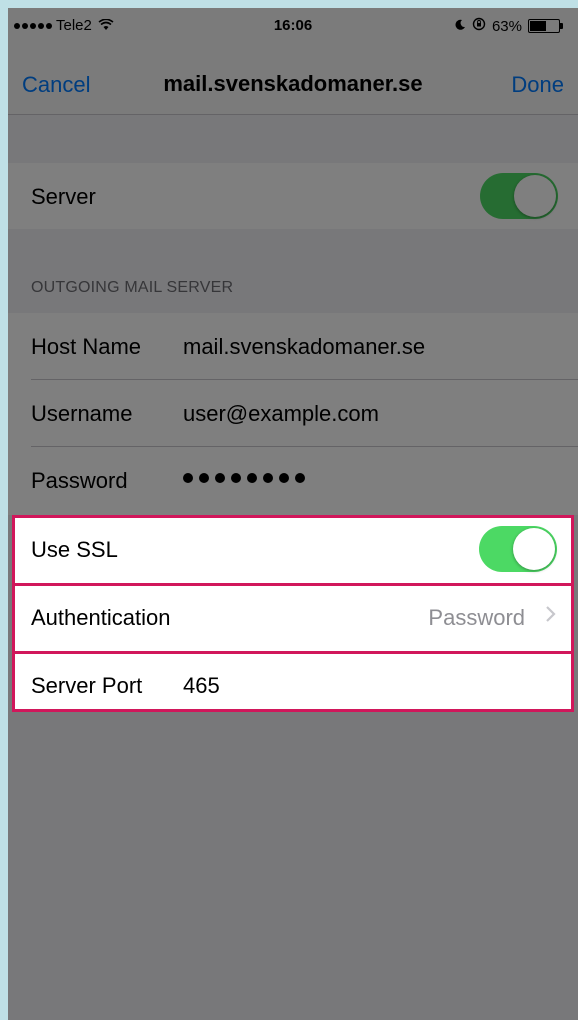 The height and width of the screenshot is (1020, 578). Describe the element at coordinates (293, 617) in the screenshot. I see `authentication-row: Authentication Password` at that location.